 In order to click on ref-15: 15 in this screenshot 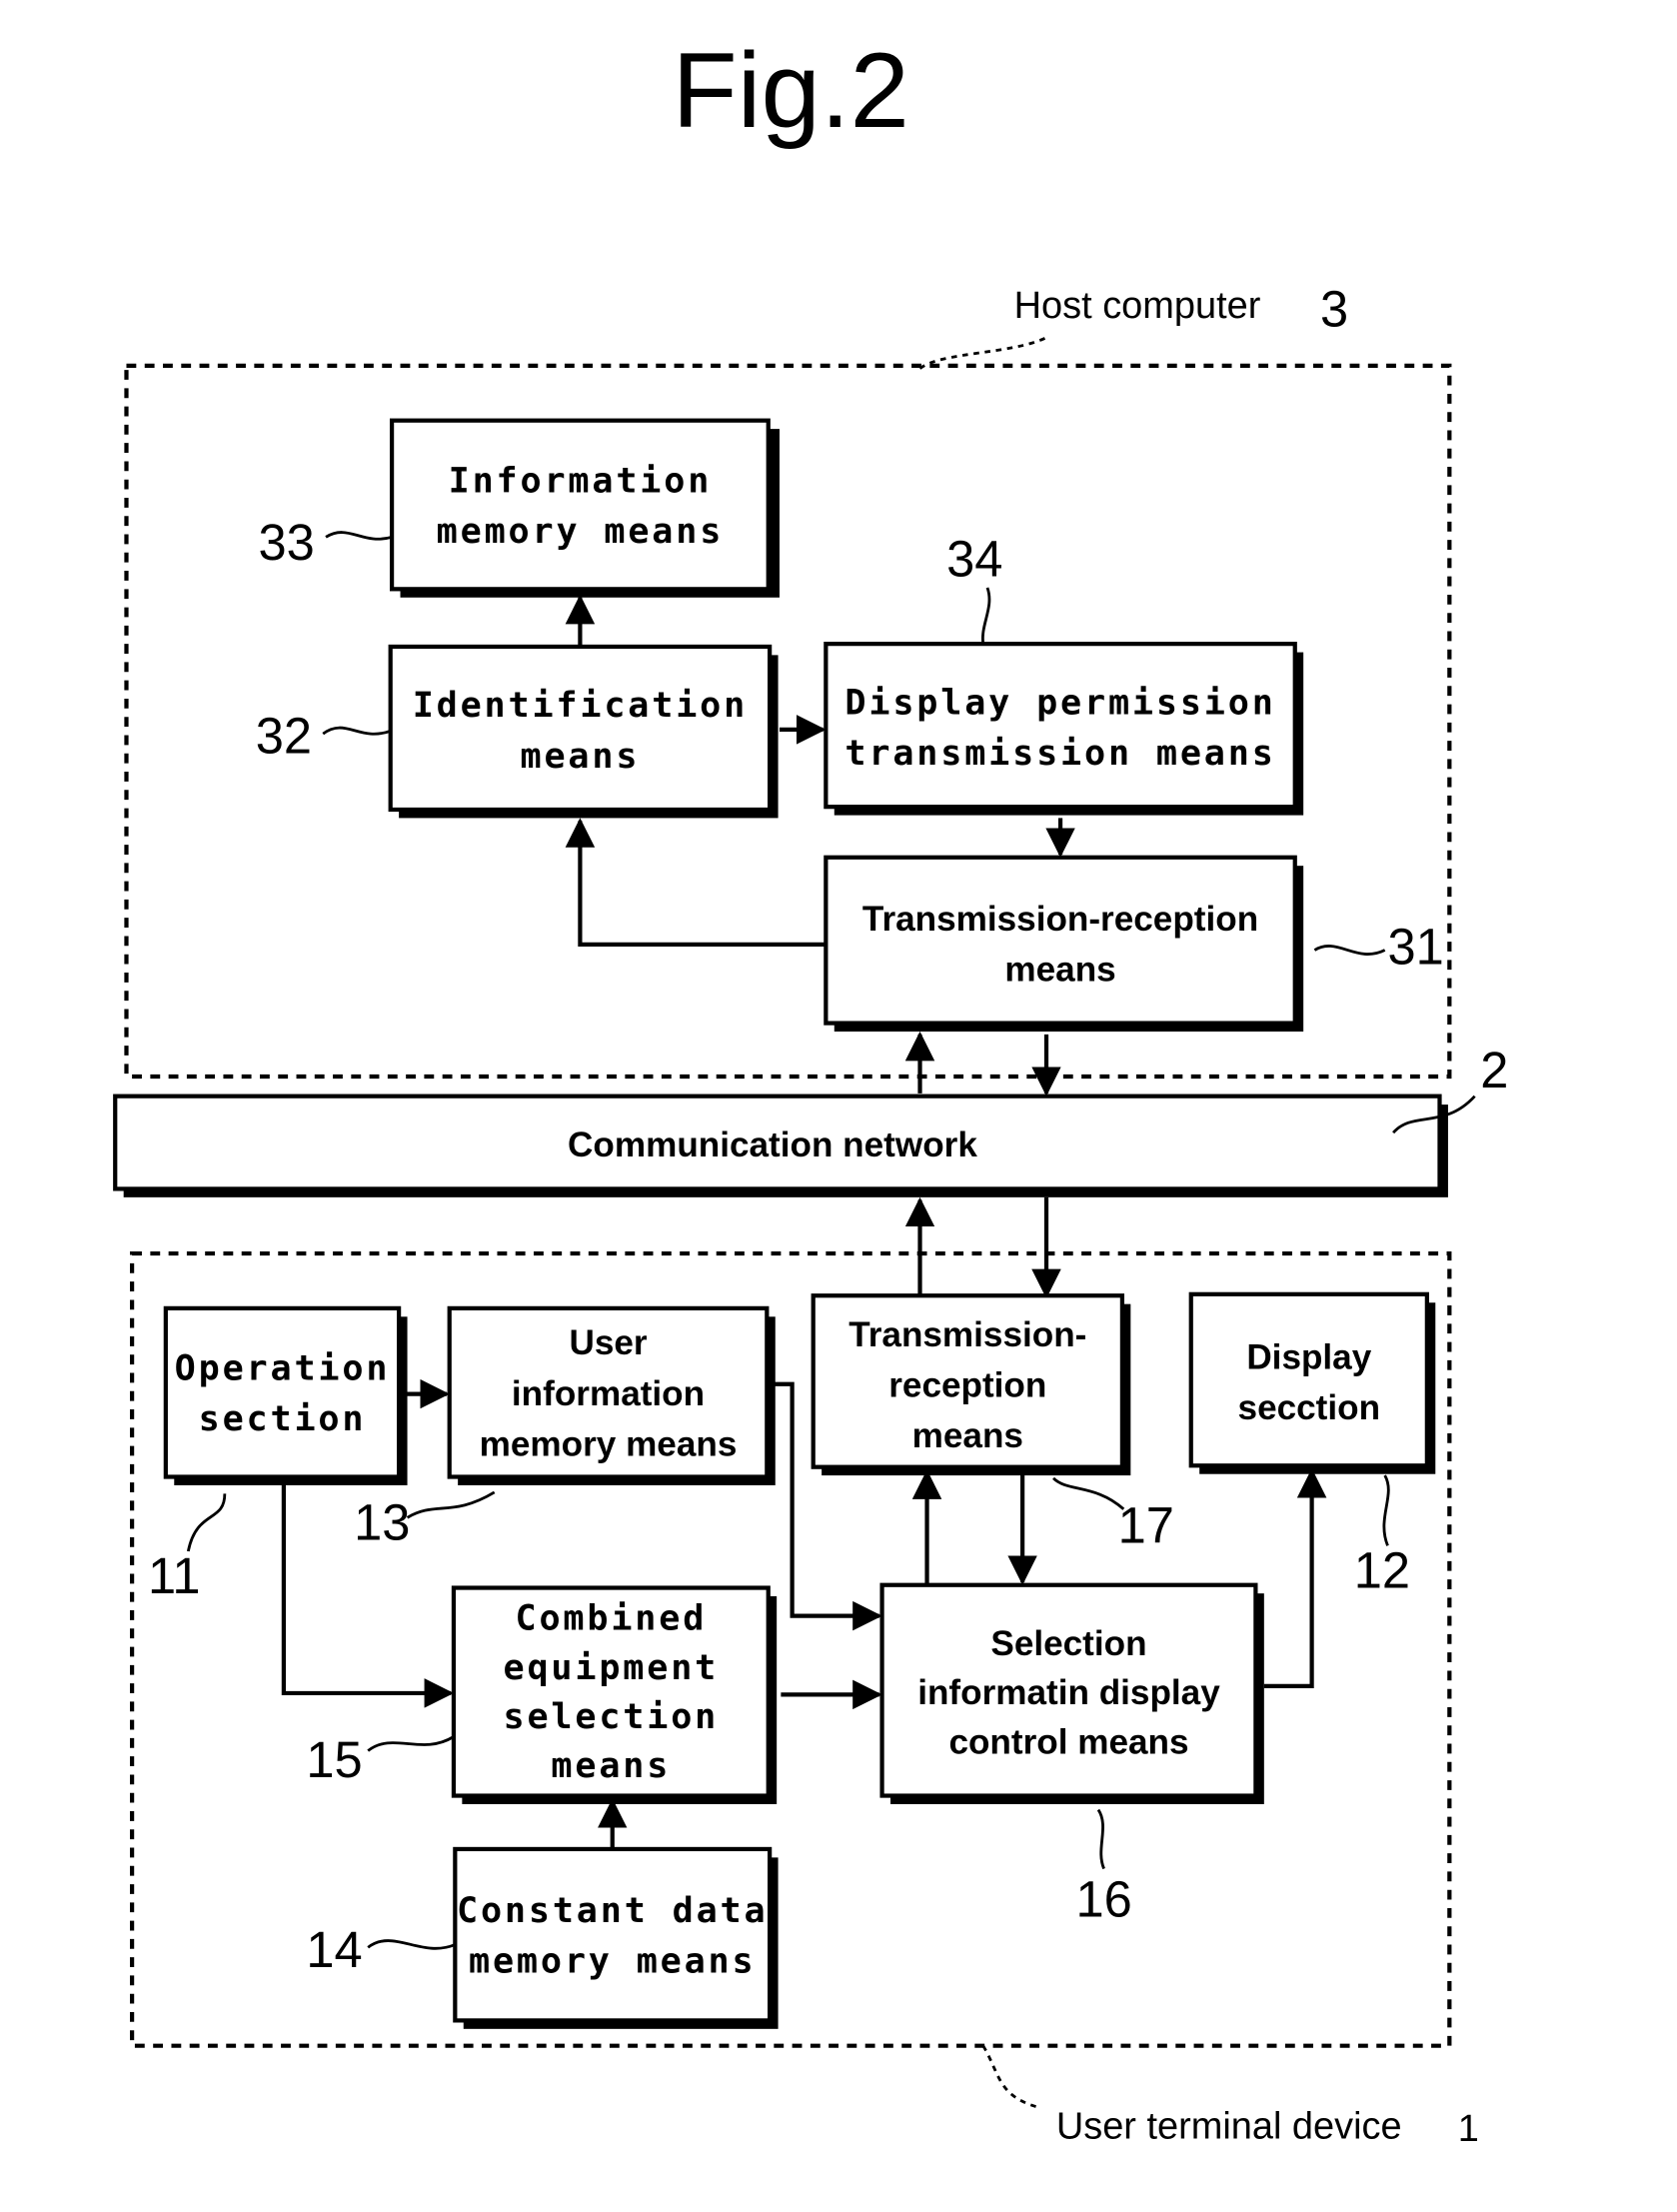, I will do `click(334, 1759)`.